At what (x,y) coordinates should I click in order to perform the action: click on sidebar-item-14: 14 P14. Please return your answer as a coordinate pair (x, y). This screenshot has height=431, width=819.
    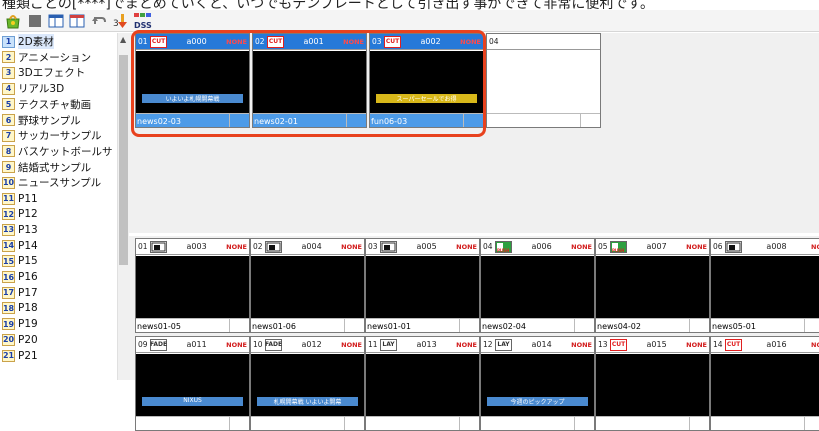
    Looking at the image, I should click on (20, 245).